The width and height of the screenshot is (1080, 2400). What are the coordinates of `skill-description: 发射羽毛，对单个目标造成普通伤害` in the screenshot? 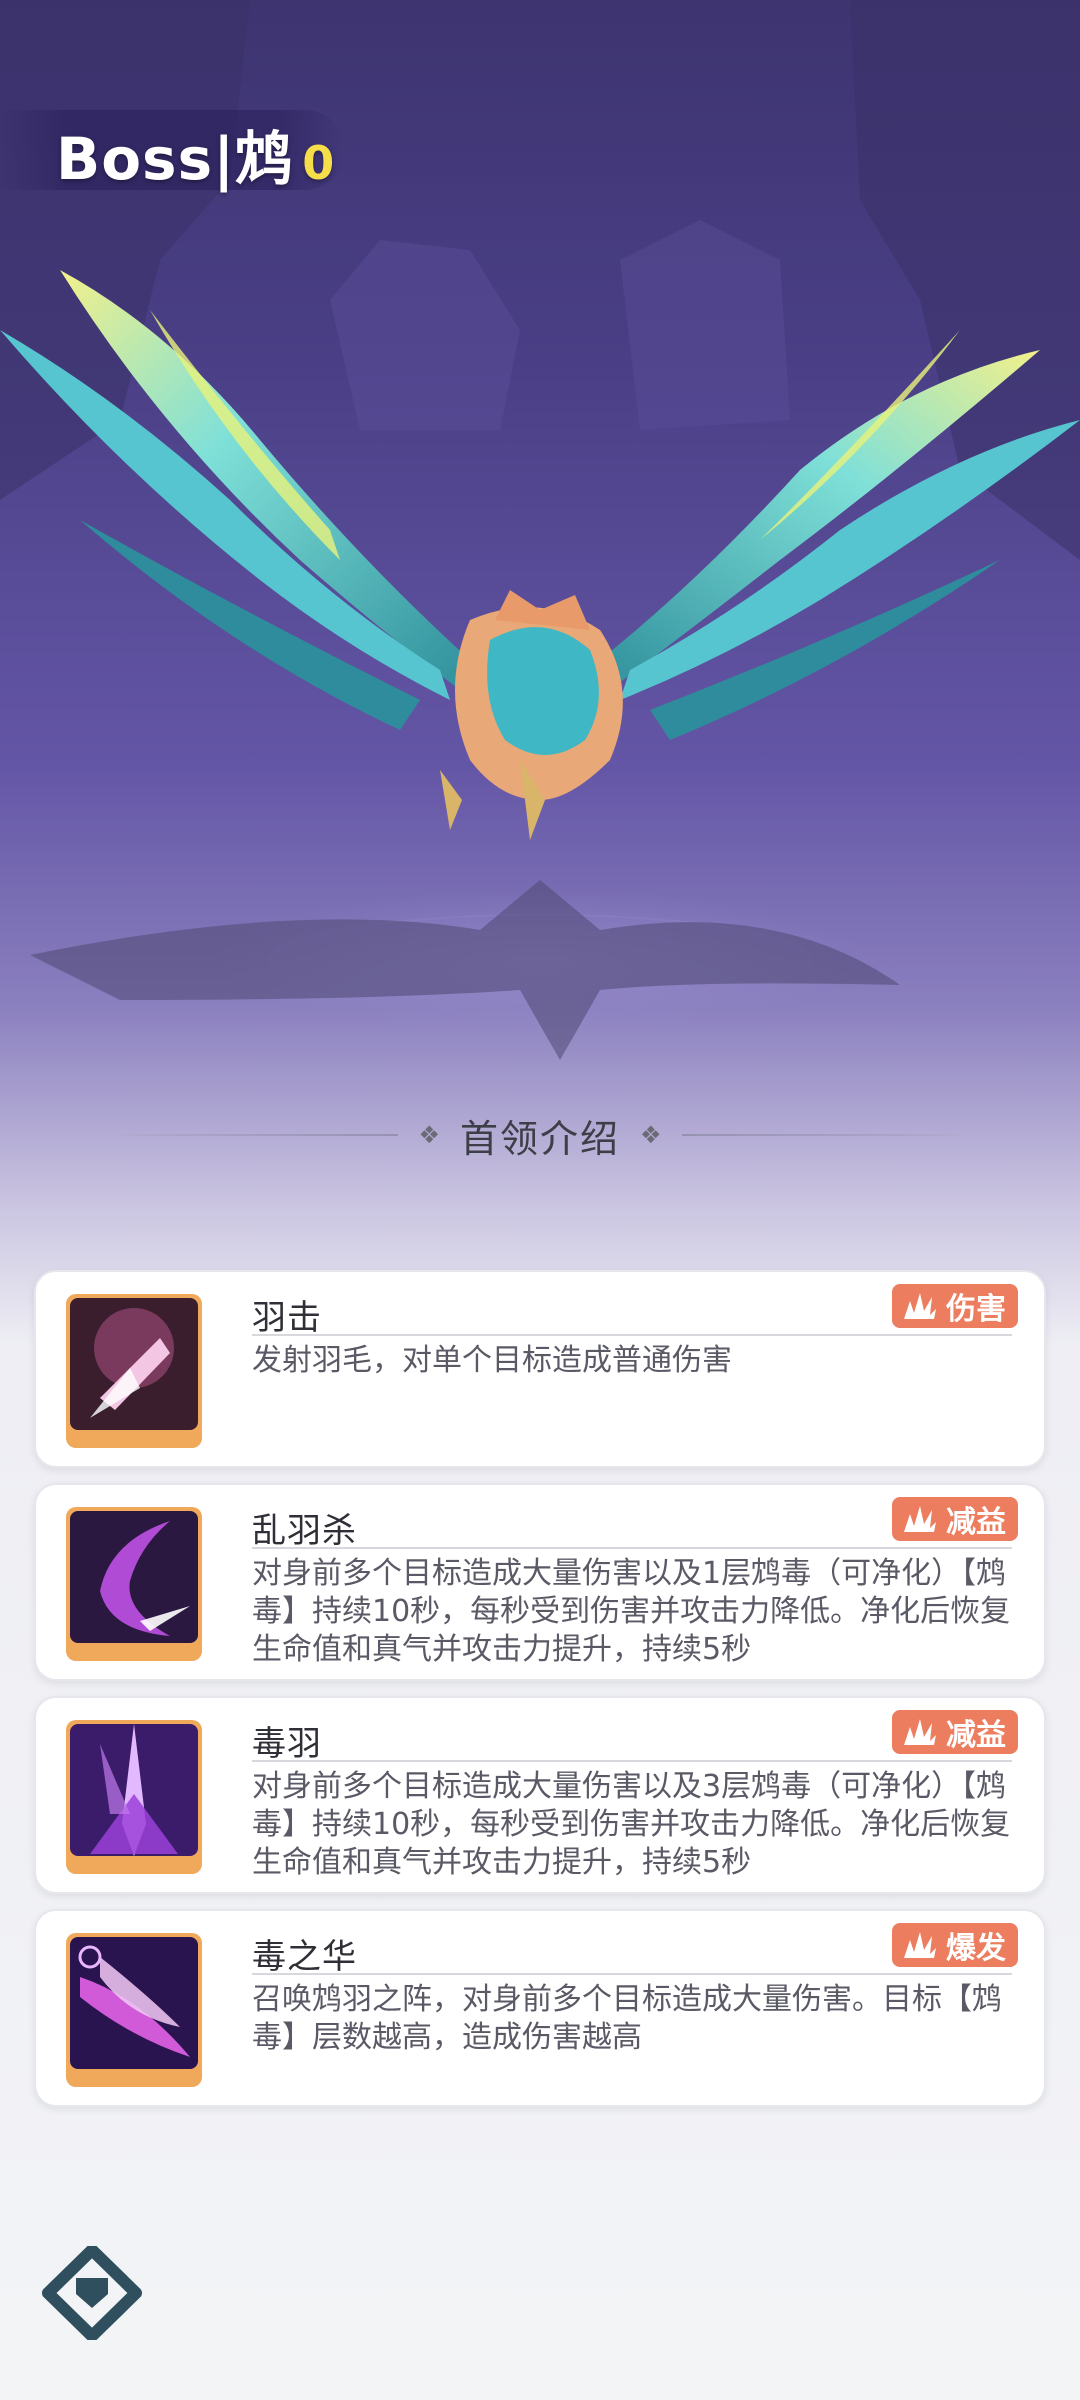 It's located at (492, 1360).